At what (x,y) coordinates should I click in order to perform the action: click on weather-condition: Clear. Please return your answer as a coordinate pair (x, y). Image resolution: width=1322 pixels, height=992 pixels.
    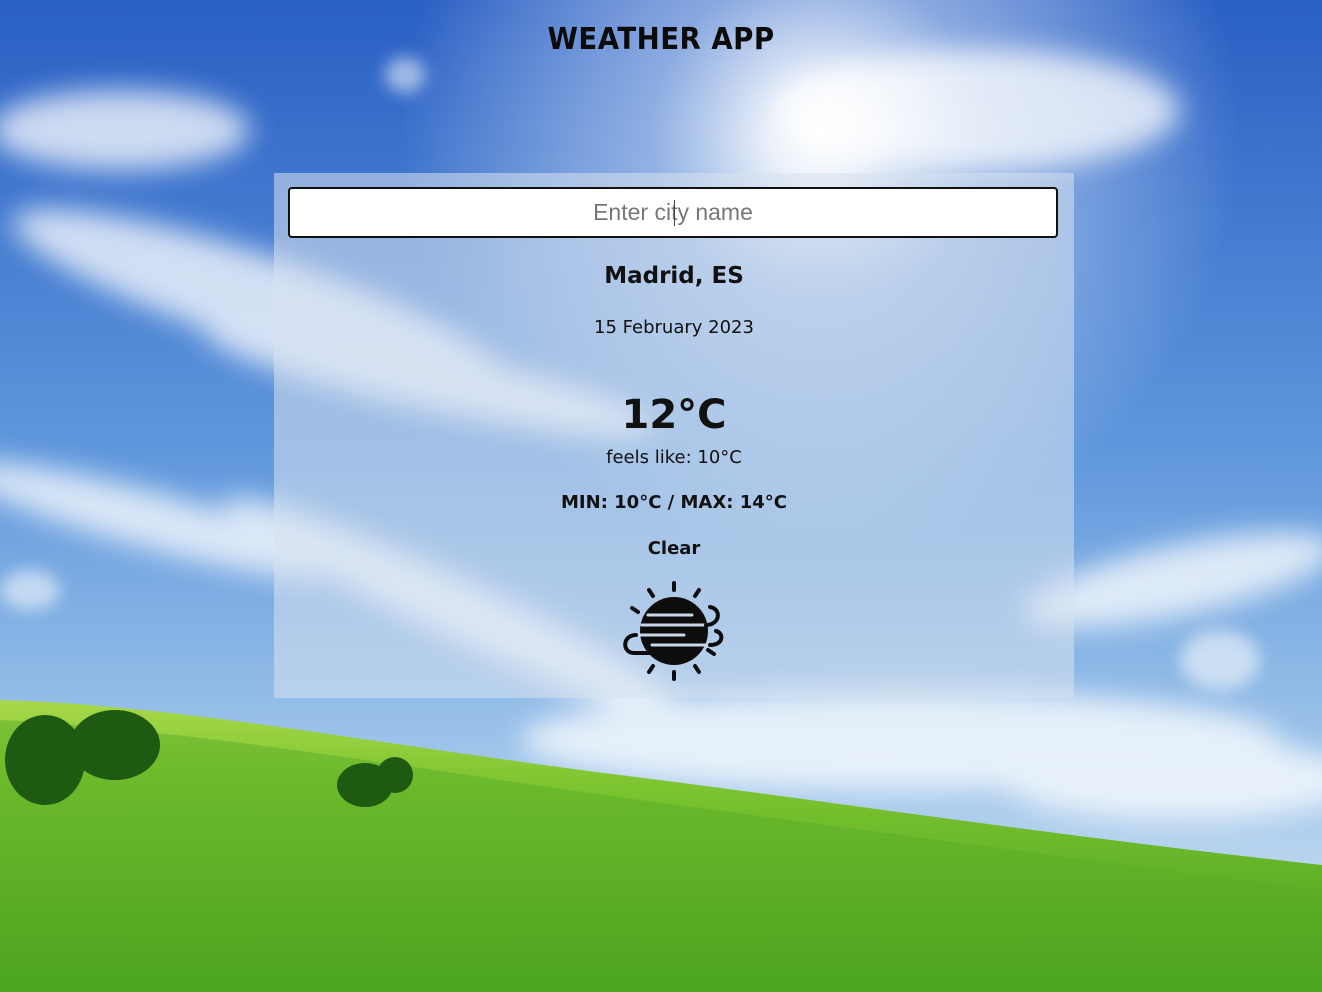
    Looking at the image, I should click on (674, 548).